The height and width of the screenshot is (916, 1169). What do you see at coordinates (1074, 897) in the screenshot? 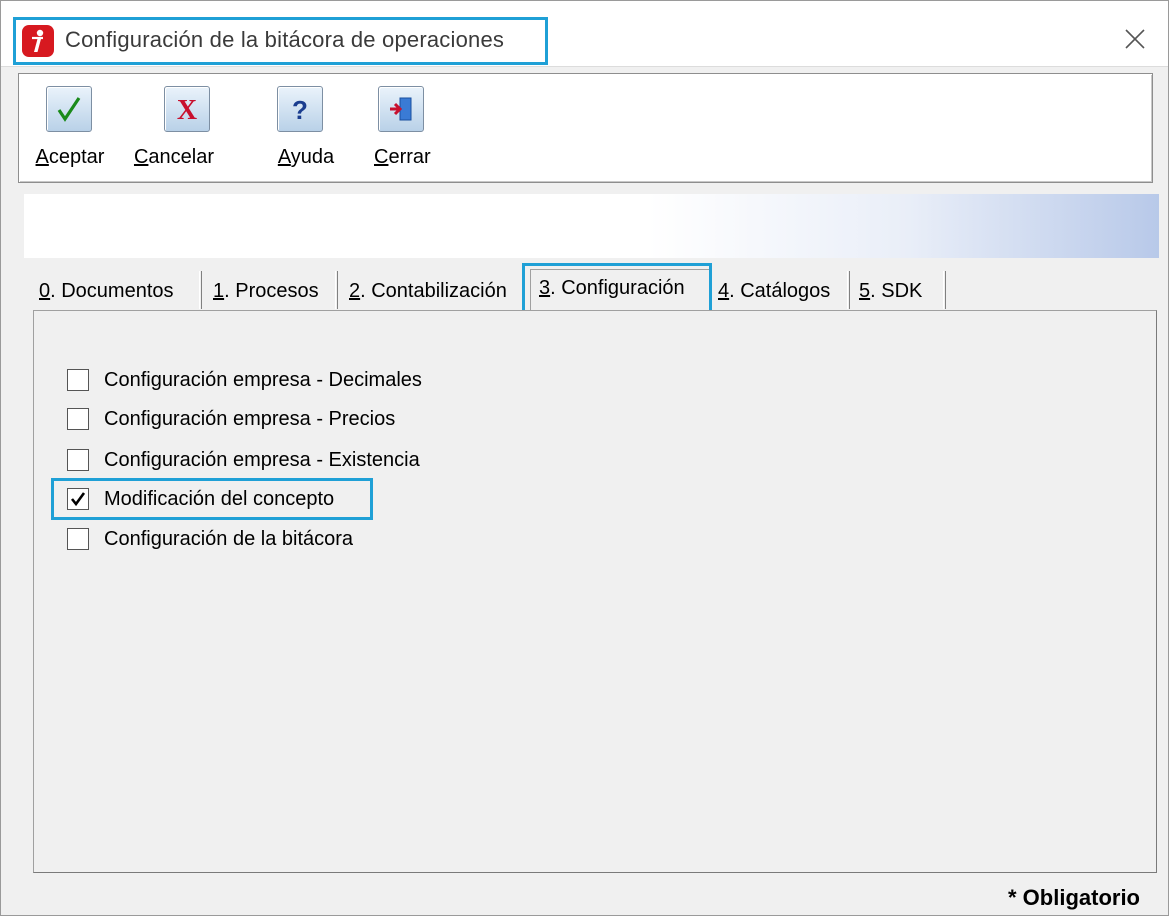
I see `required-note: * Obligatorio` at bounding box center [1074, 897].